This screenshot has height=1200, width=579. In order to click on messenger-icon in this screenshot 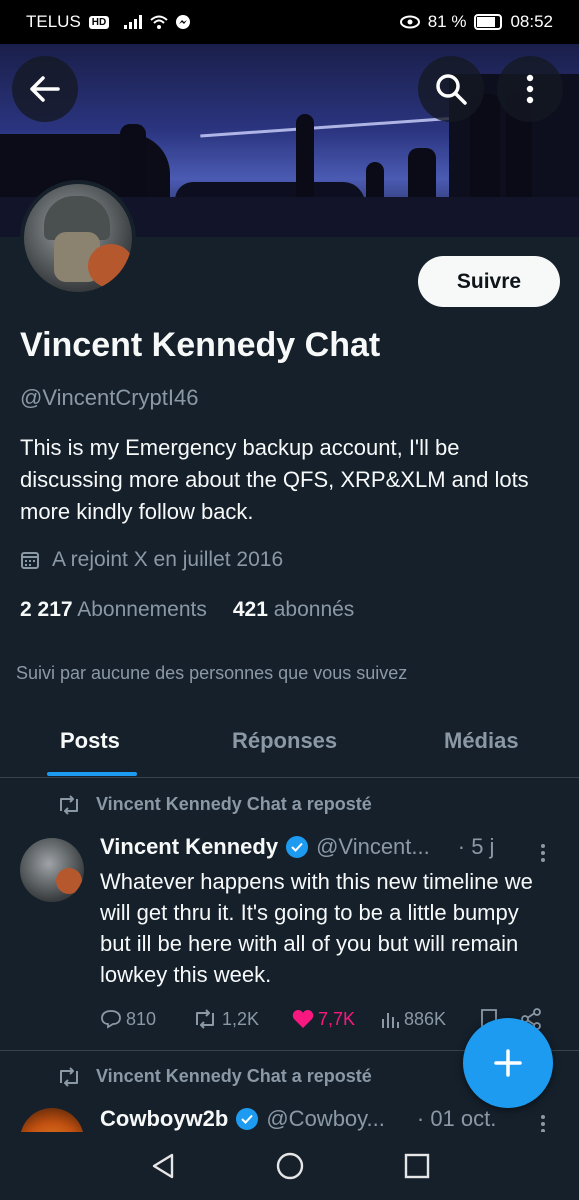, I will do `click(183, 22)`.